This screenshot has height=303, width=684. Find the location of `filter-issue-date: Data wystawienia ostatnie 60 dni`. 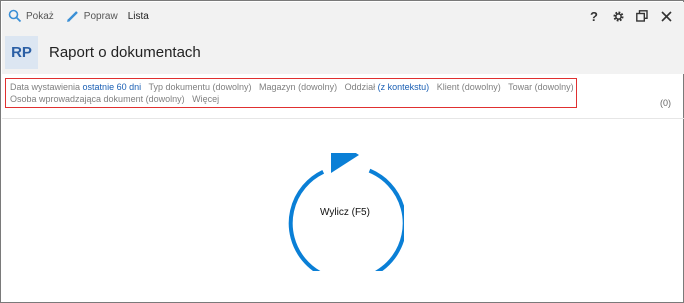

filter-issue-date: Data wystawienia ostatnie 60 dni is located at coordinates (75, 87).